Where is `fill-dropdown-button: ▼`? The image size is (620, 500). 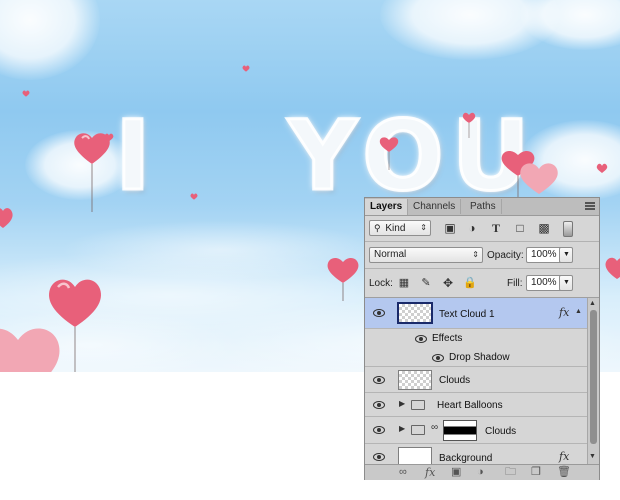
fill-dropdown-button: ▼ is located at coordinates (566, 283).